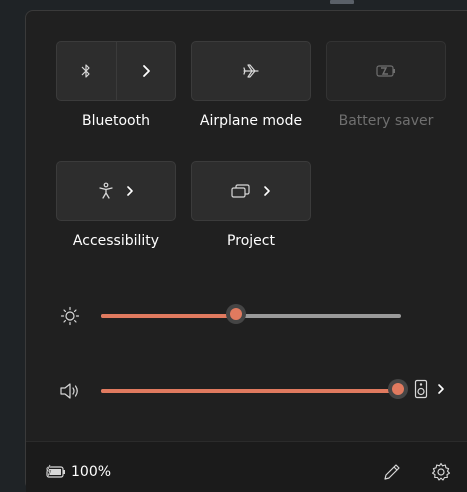 The height and width of the screenshot is (492, 467). Describe the element at coordinates (430, 389) in the screenshot. I see `audio-output-button` at that location.